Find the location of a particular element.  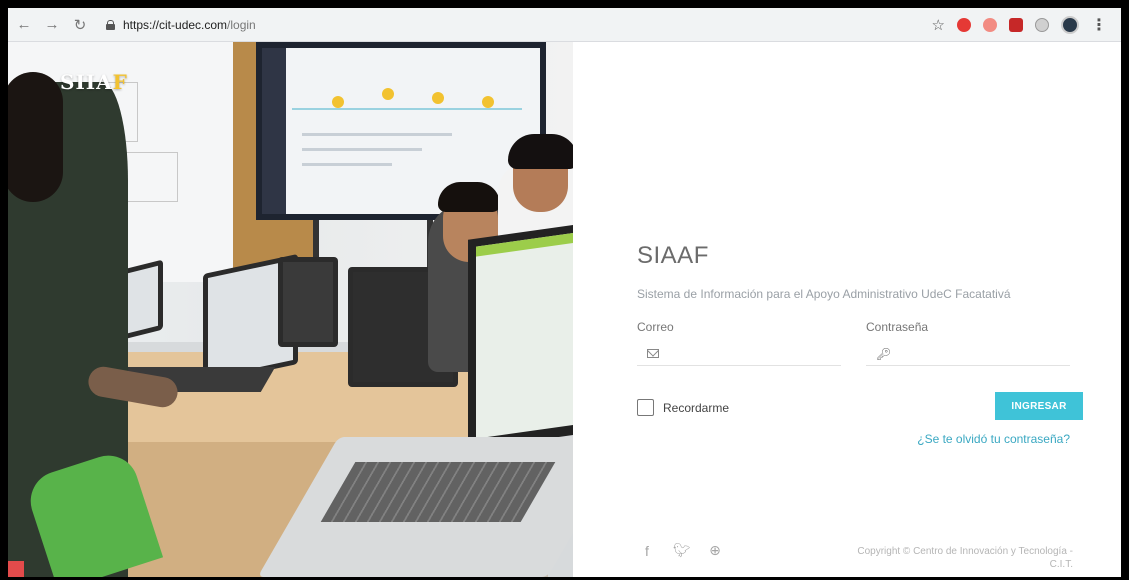

menu-dots-icon: ⋮ is located at coordinates (1099, 25).